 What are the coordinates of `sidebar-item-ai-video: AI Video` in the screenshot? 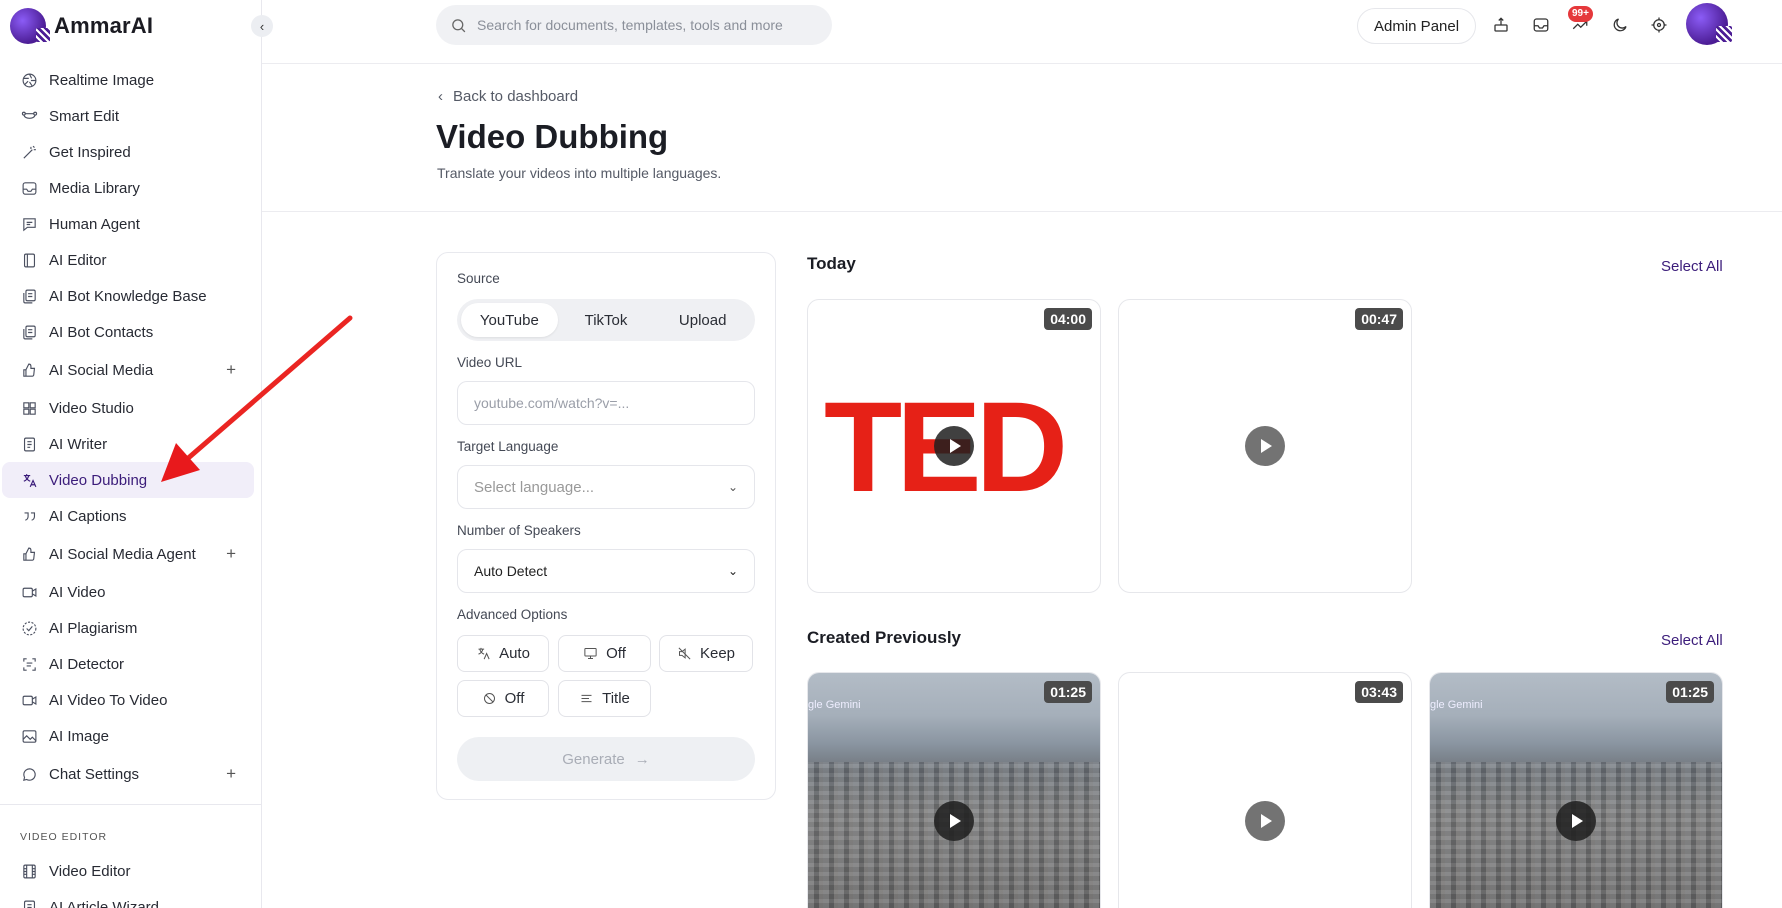 It's located at (128, 592).